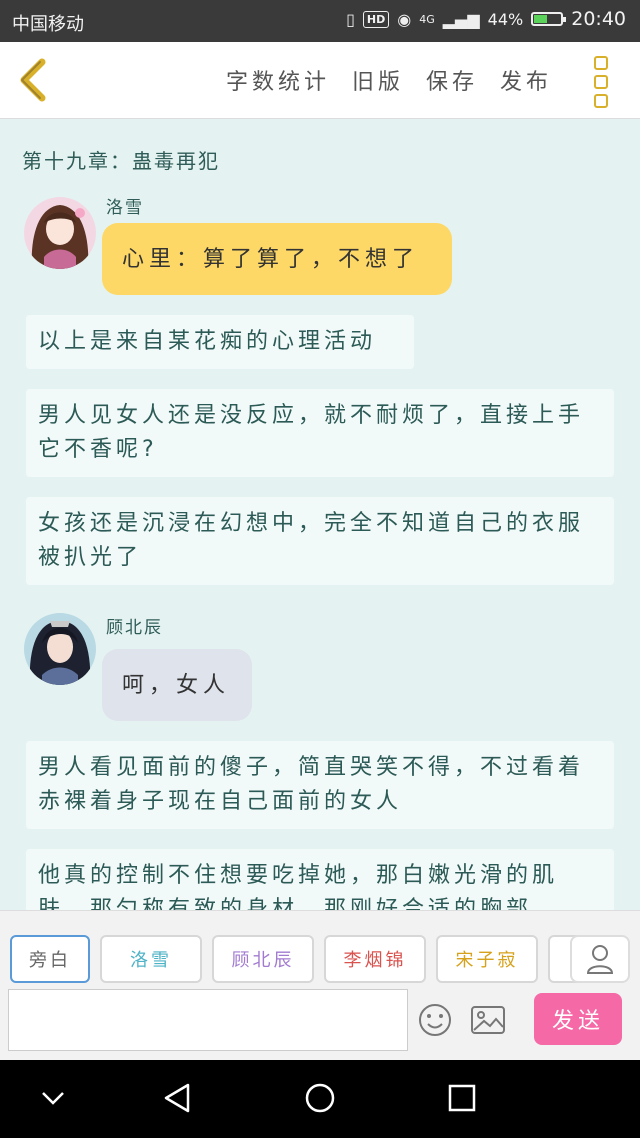  What do you see at coordinates (320, 541) in the screenshot?
I see `narration-block: 女孩还是沉浸在幻想中，完全不知道自己的衣服被扒光了` at bounding box center [320, 541].